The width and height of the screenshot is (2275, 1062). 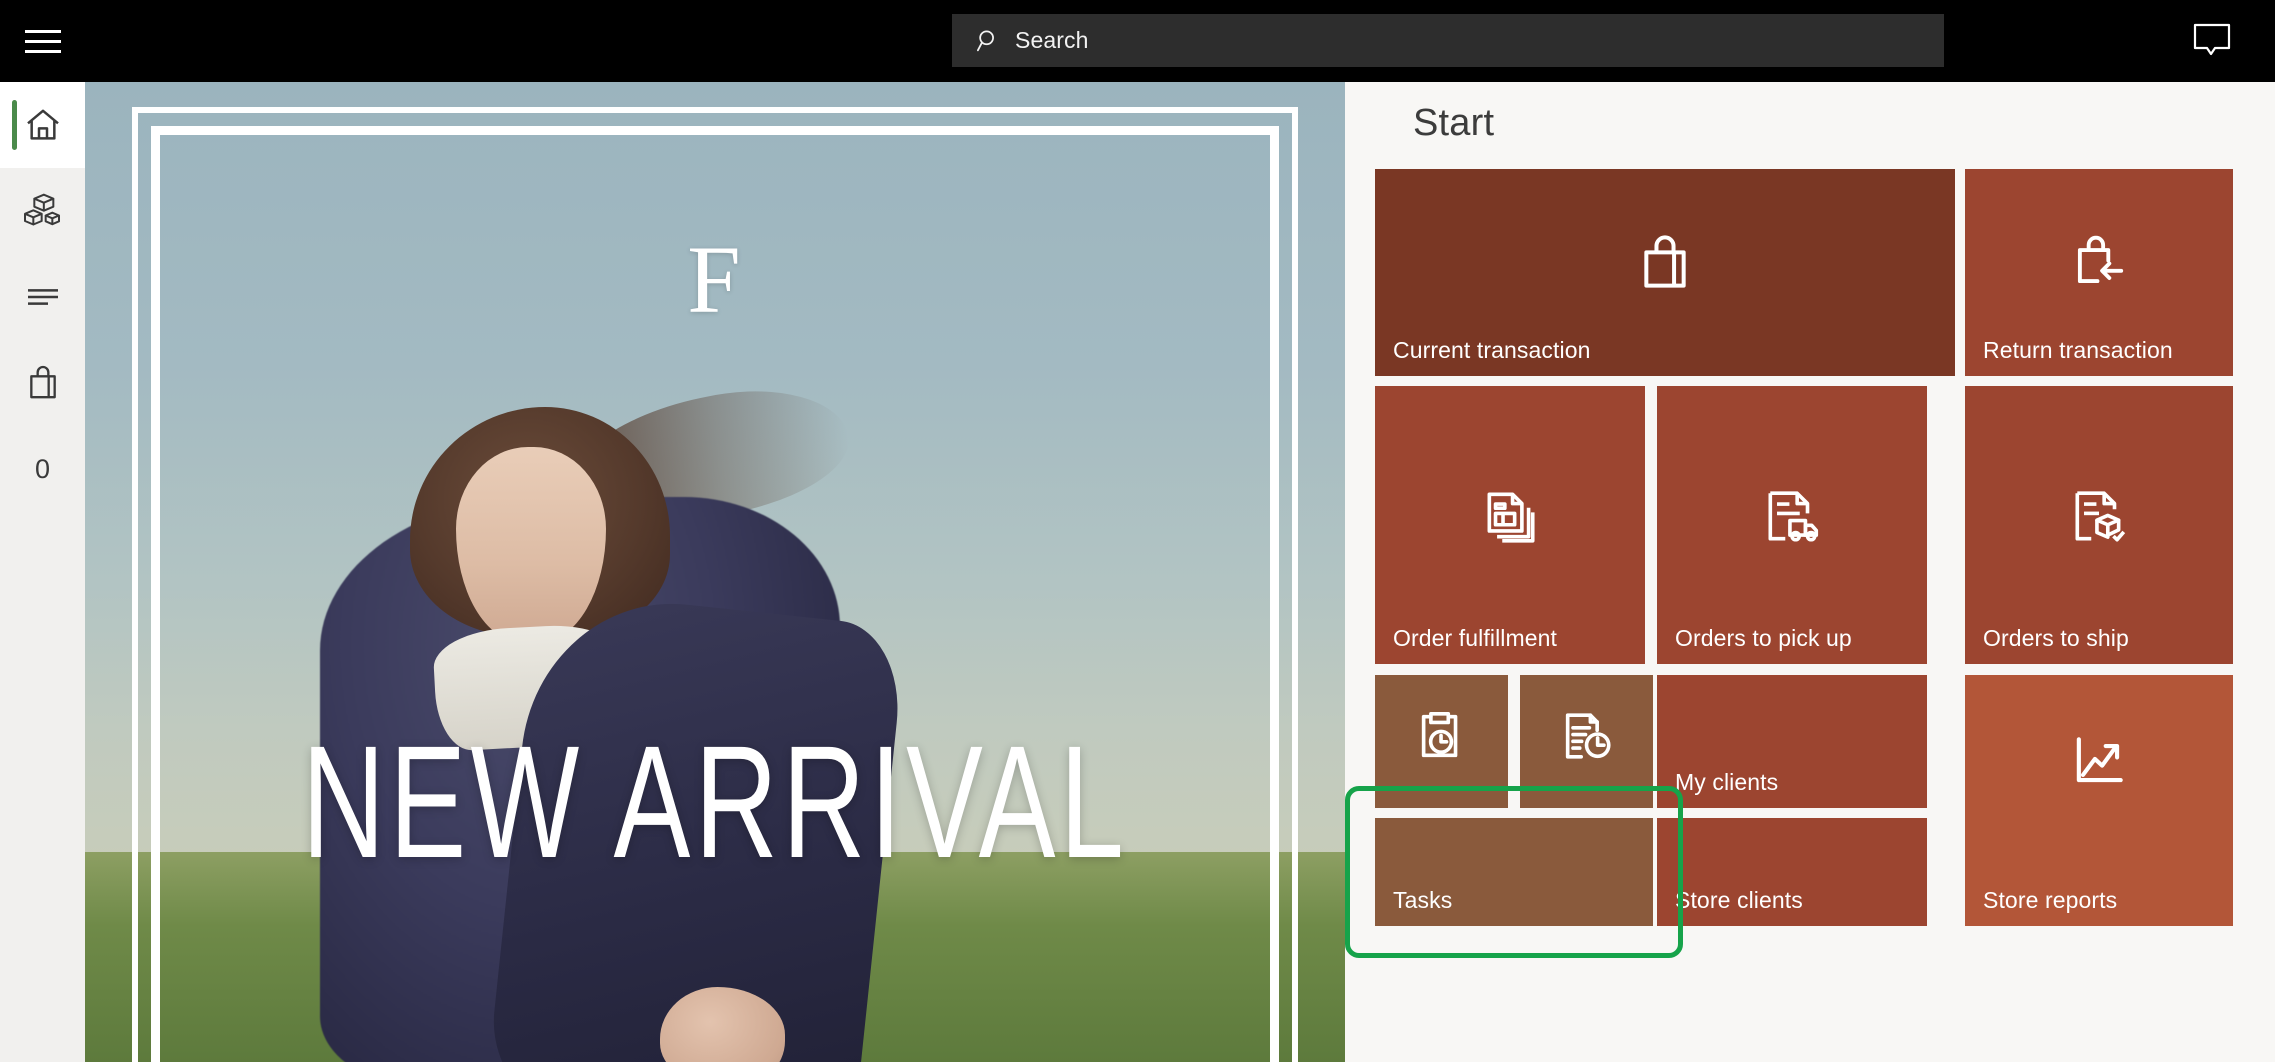 I want to click on top-app-bar: Search, so click(x=1137, y=41).